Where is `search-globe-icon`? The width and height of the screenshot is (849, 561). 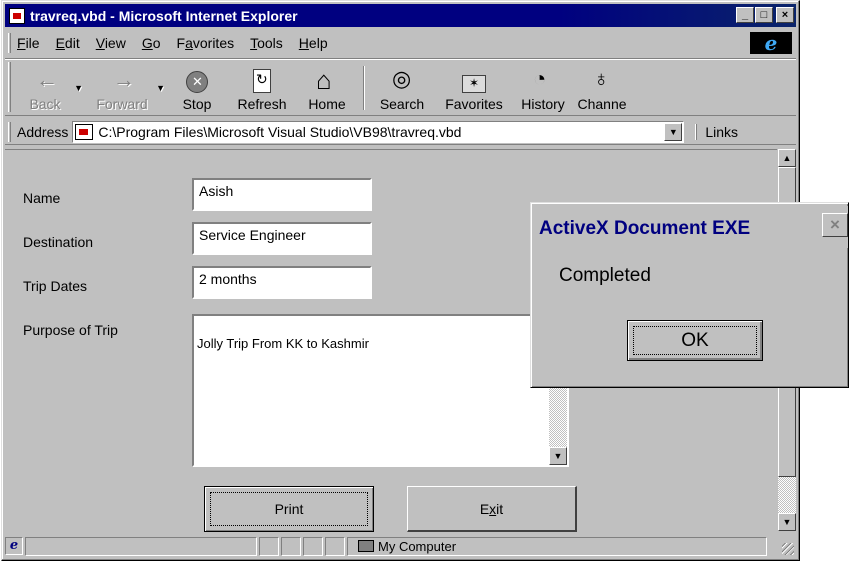
search-globe-icon is located at coordinates (402, 79).